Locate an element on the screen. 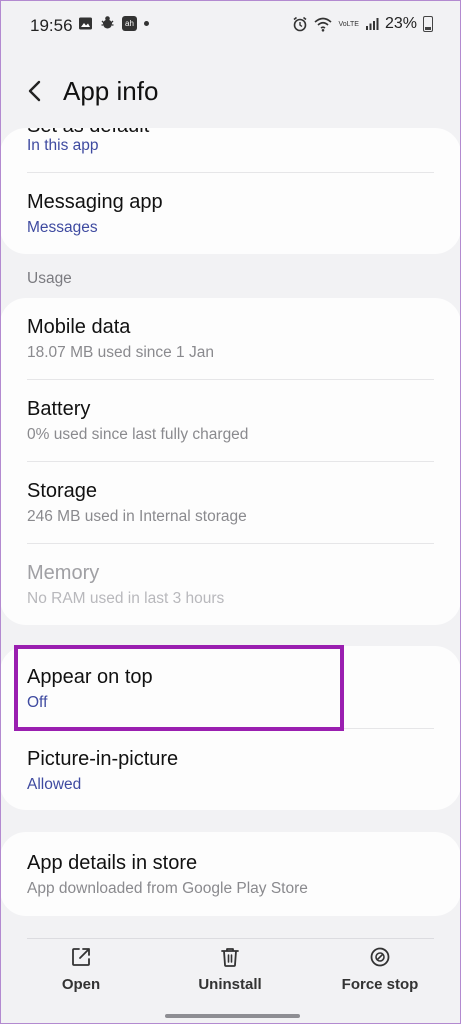 Image resolution: width=461 pixels, height=1024 pixels. page-title: App info is located at coordinates (111, 91).